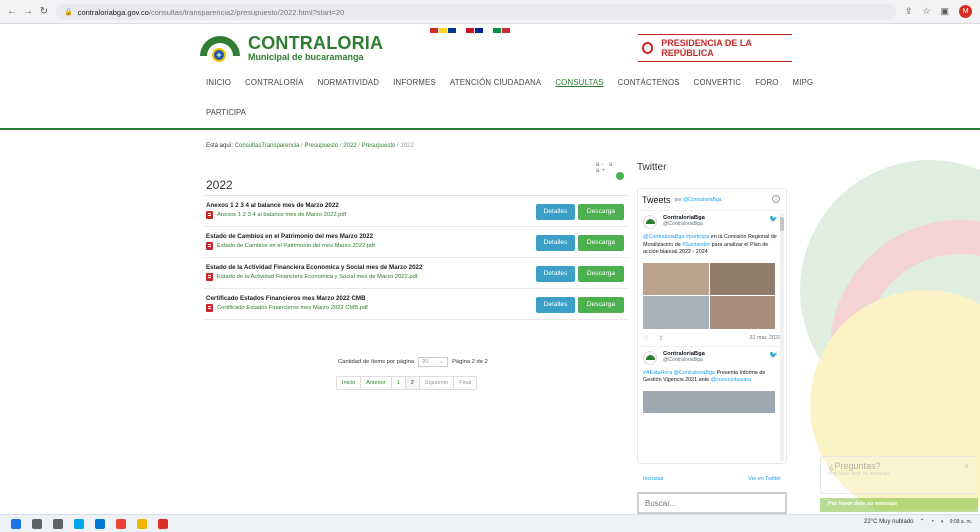  I want to click on breadcrumb-prefix: Está aquí:, so click(220, 146).